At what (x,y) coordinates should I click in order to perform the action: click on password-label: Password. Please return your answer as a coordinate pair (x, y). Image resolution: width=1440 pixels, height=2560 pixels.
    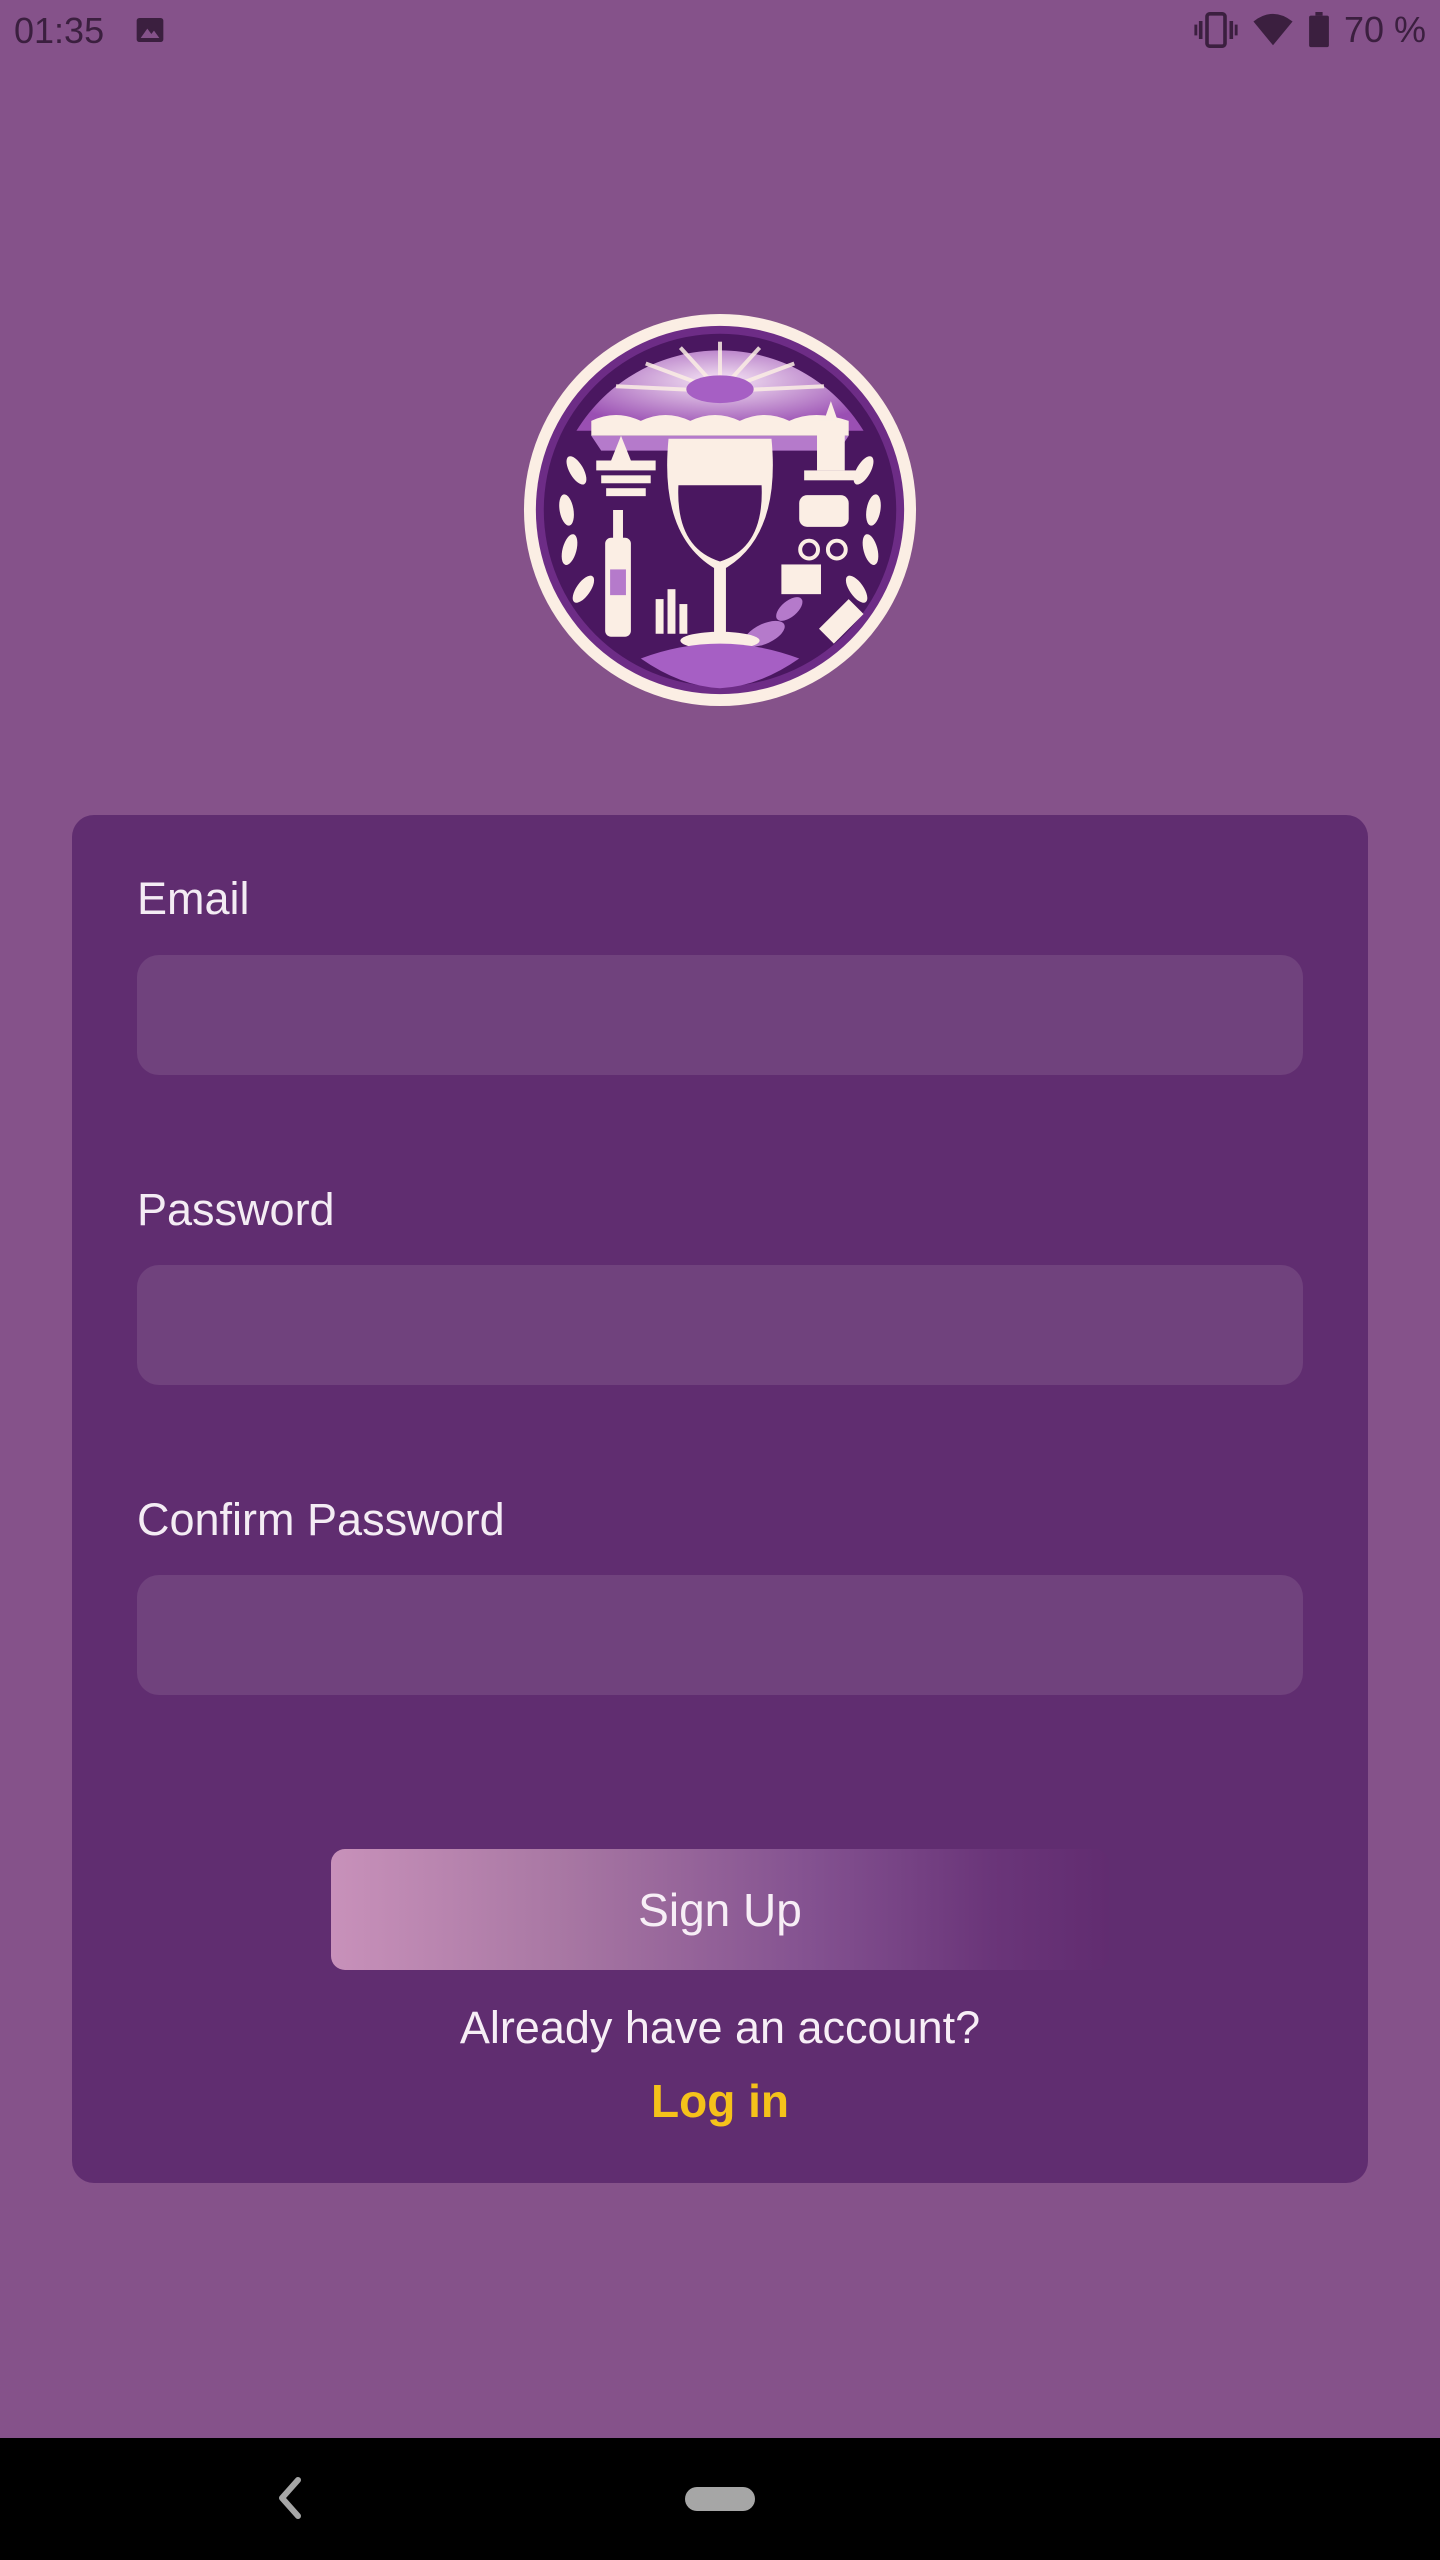
    Looking at the image, I should click on (236, 1209).